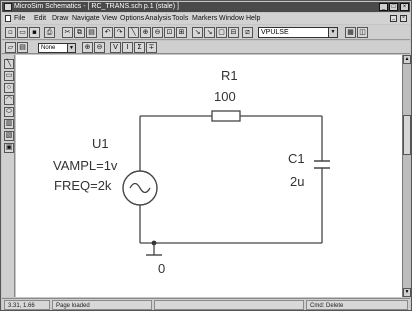 This screenshot has width=412, height=311. I want to click on menu-markers: Markers, so click(204, 18).